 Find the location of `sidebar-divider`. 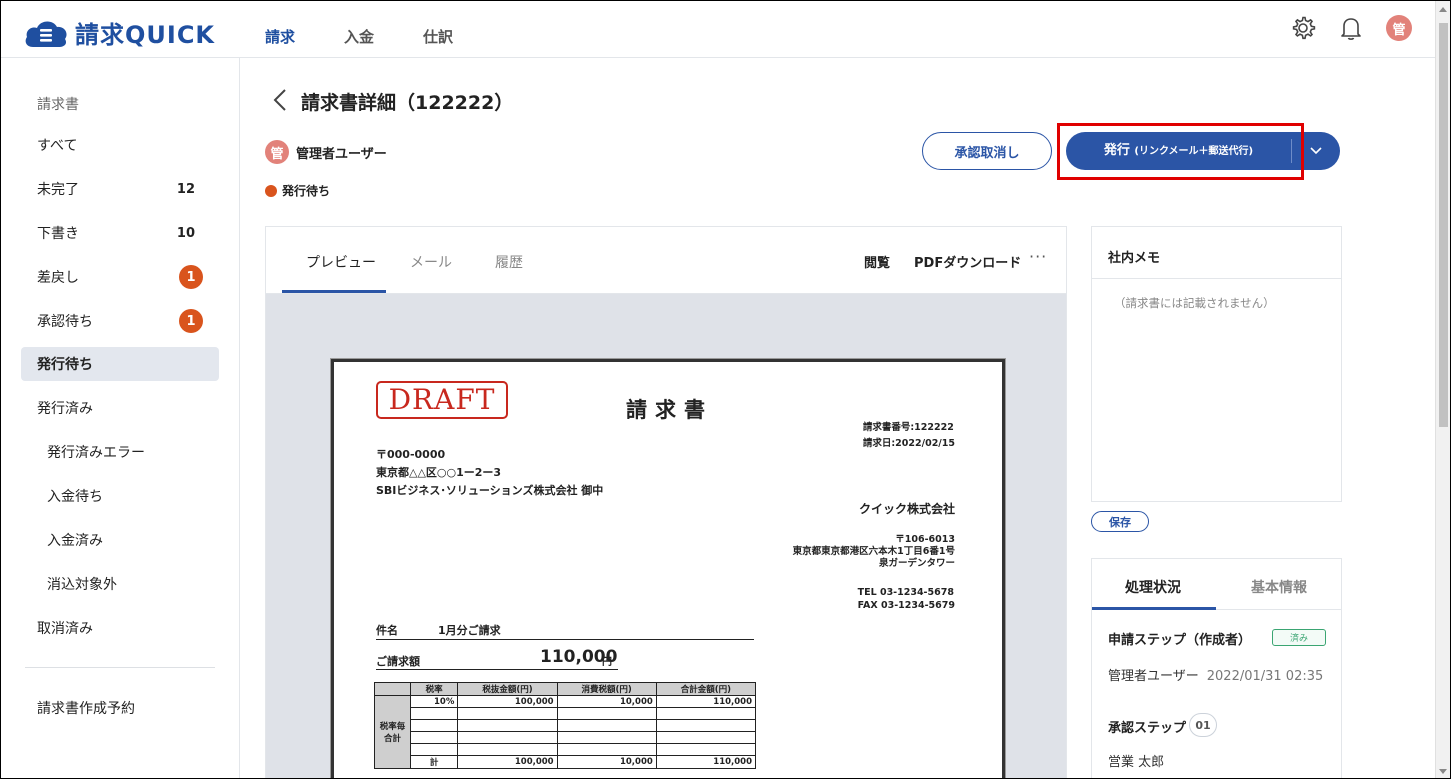

sidebar-divider is located at coordinates (120, 667).